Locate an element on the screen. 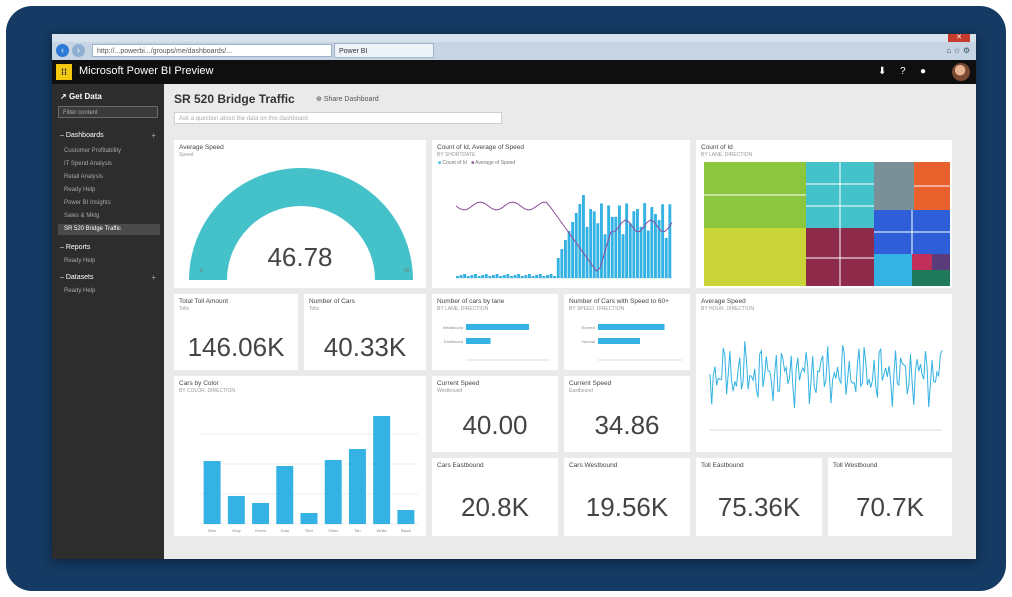 The image size is (1012, 597). sidebar-item-dashboard: Power BI Insights is located at coordinates (112, 203).